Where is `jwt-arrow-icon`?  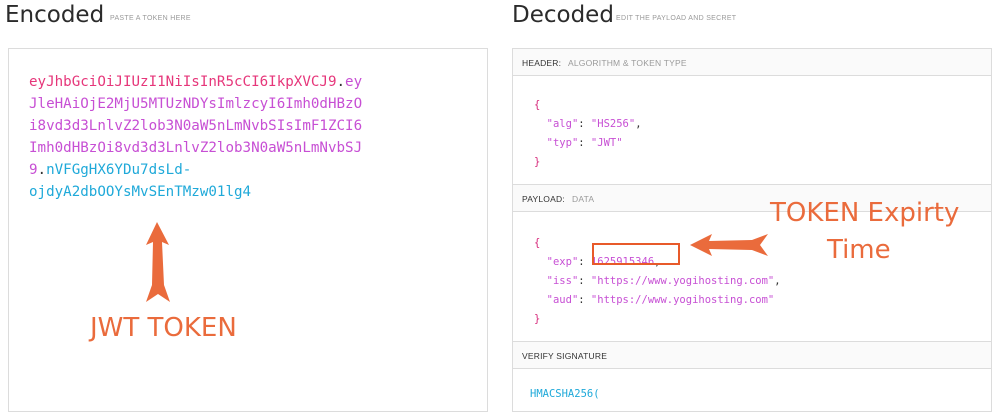 jwt-arrow-icon is located at coordinates (158, 262).